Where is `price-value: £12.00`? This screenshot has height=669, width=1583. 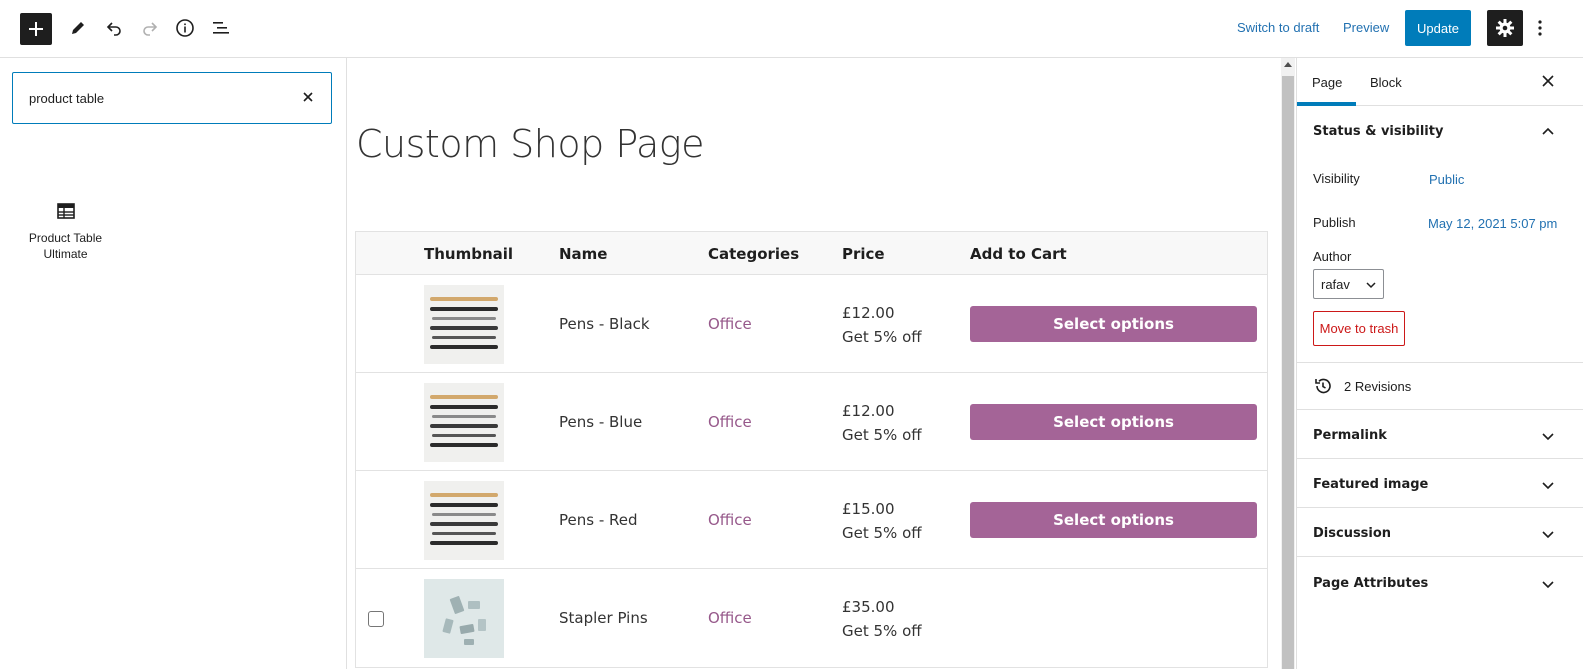 price-value: £12.00 is located at coordinates (868, 411).